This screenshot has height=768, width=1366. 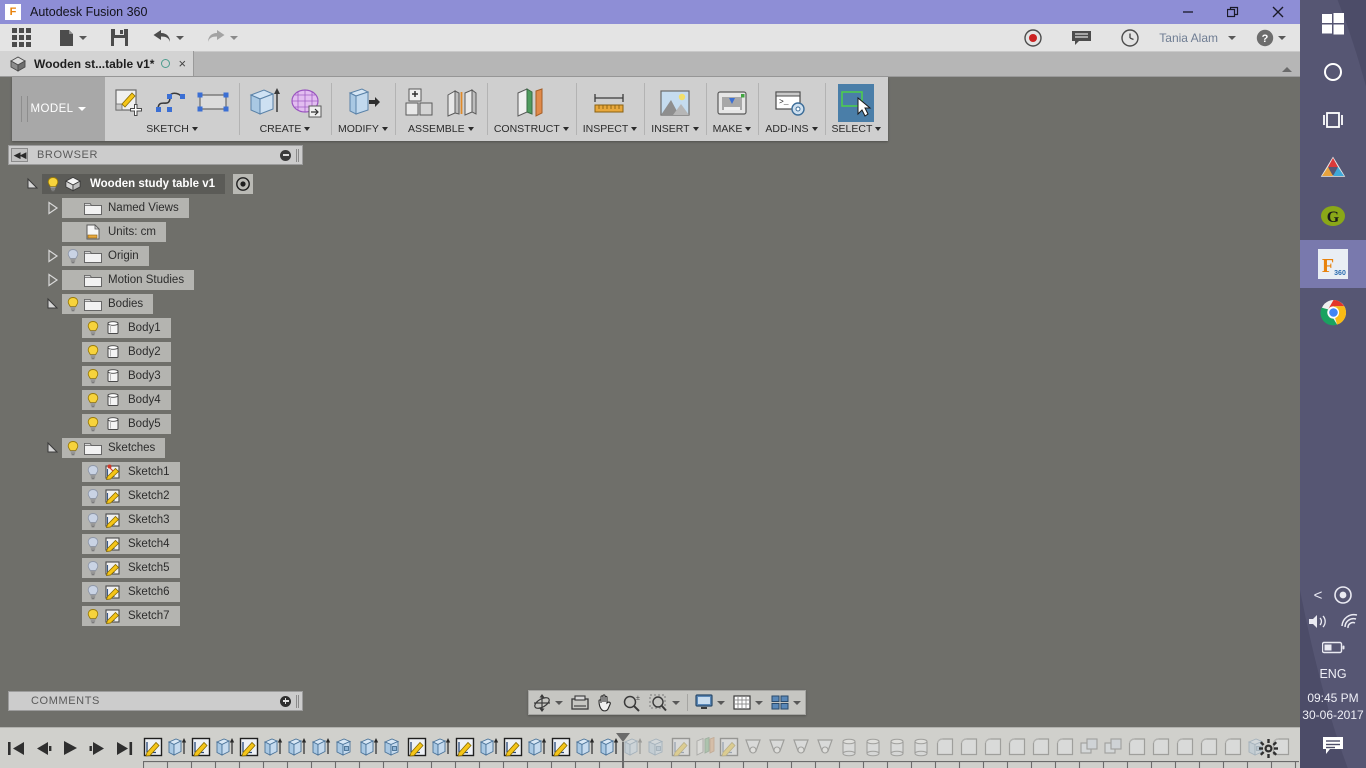 What do you see at coordinates (155, 352) in the screenshot?
I see `tree-node: Body2` at bounding box center [155, 352].